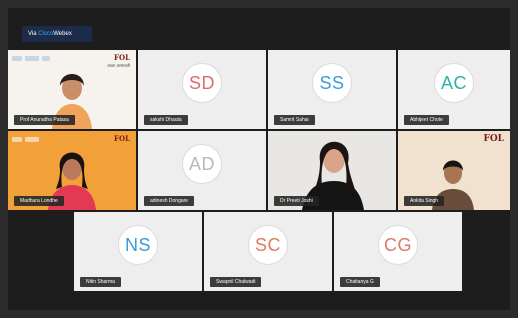  Describe the element at coordinates (454, 170) in the screenshot. I see `video-tile-7: FOL Ankita Singh` at that location.